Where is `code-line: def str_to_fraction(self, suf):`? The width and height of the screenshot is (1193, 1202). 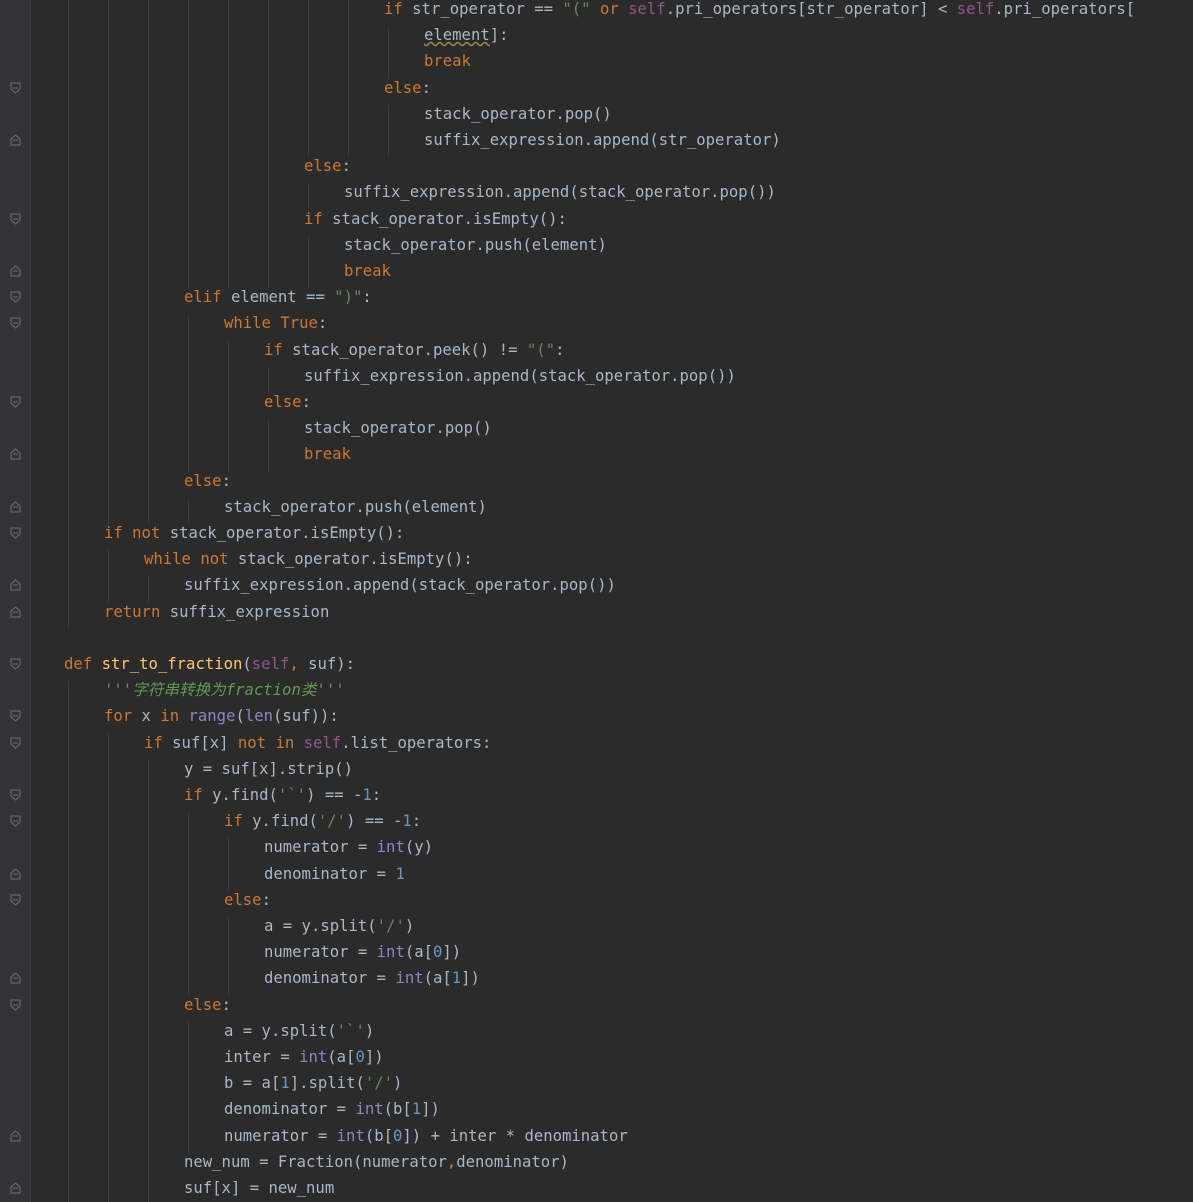 code-line: def str_to_fraction(self, suf): is located at coordinates (596, 668).